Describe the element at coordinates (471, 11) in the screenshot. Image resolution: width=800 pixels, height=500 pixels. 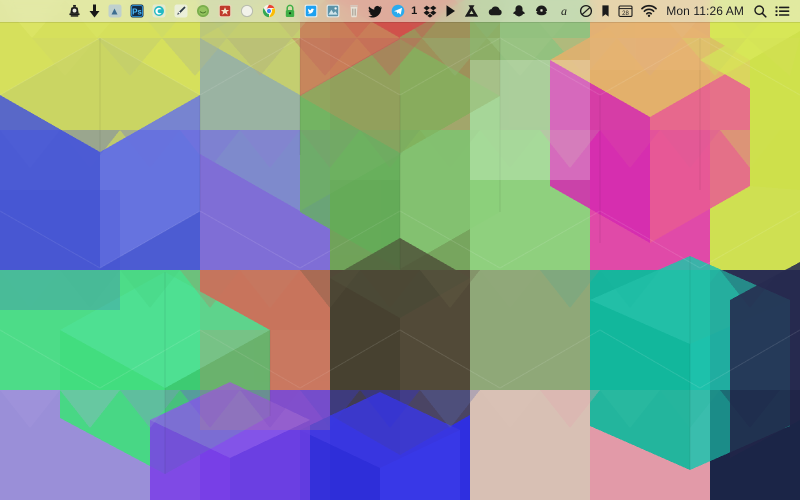
I see `google-drive-icon` at that location.